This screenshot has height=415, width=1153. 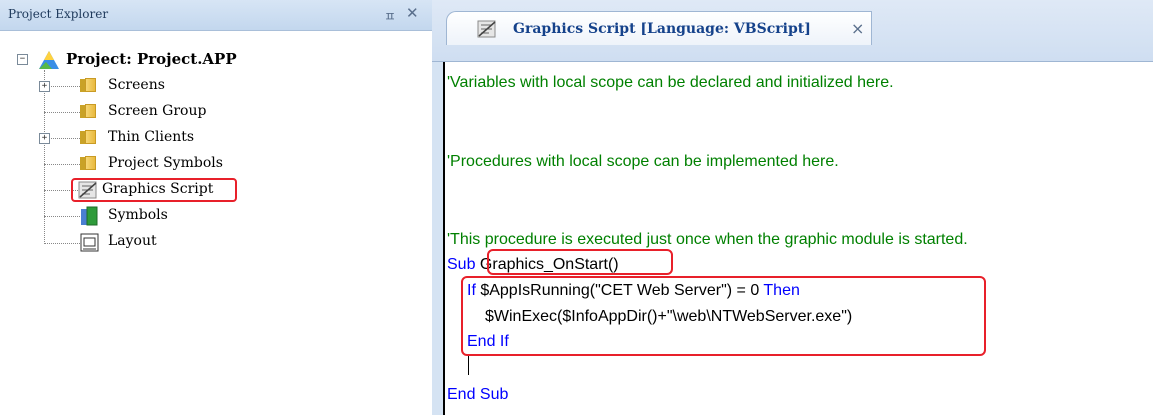 What do you see at coordinates (136, 85) in the screenshot?
I see `tree-item-label: Screens` at bounding box center [136, 85].